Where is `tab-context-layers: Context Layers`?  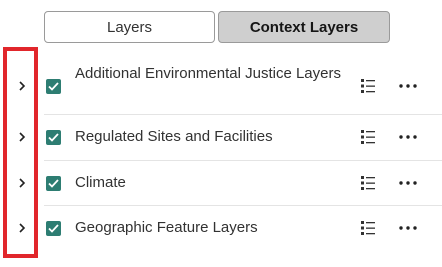 tab-context-layers: Context Layers is located at coordinates (304, 27).